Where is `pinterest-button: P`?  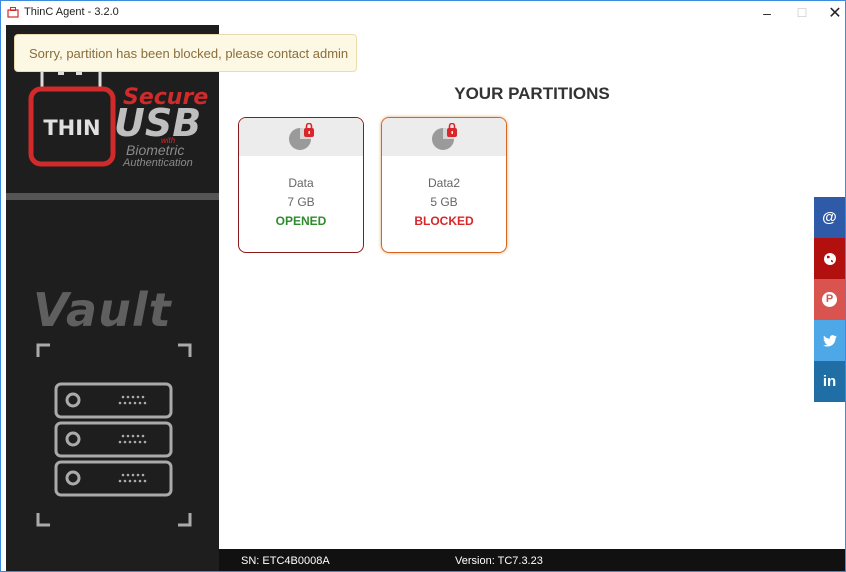
pinterest-button: P is located at coordinates (829, 299).